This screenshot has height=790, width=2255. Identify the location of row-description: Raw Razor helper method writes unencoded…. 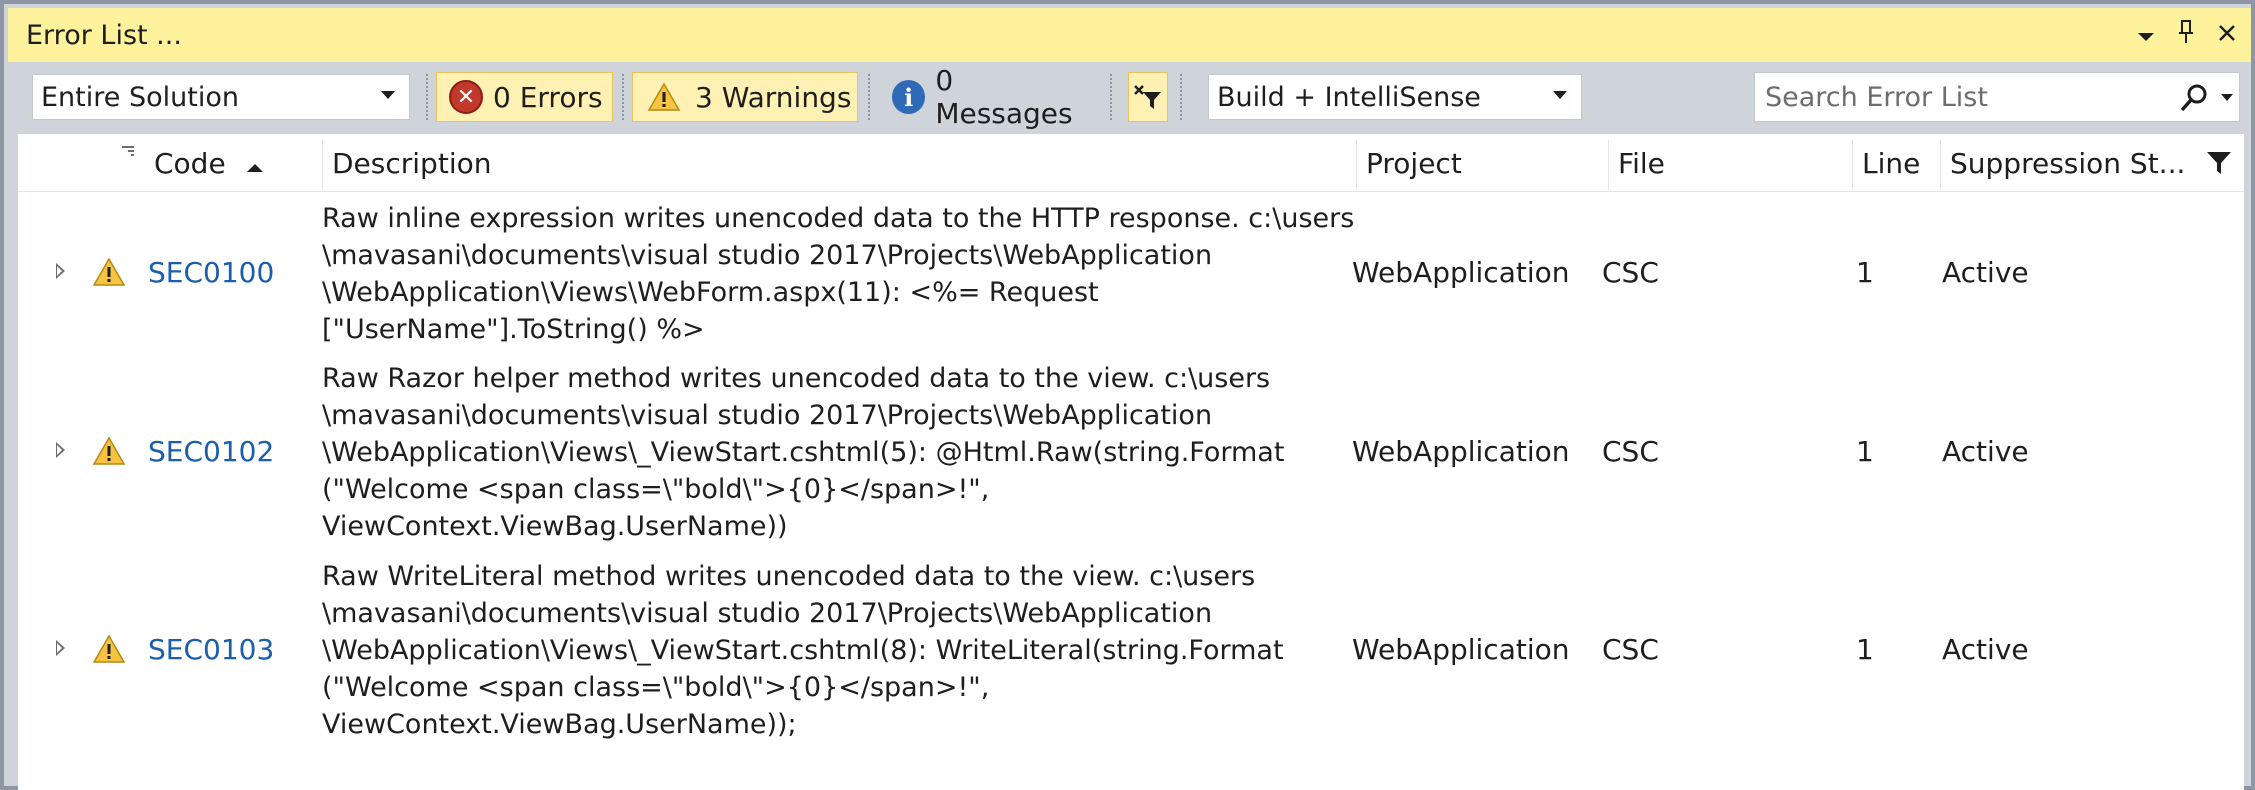
(803, 452).